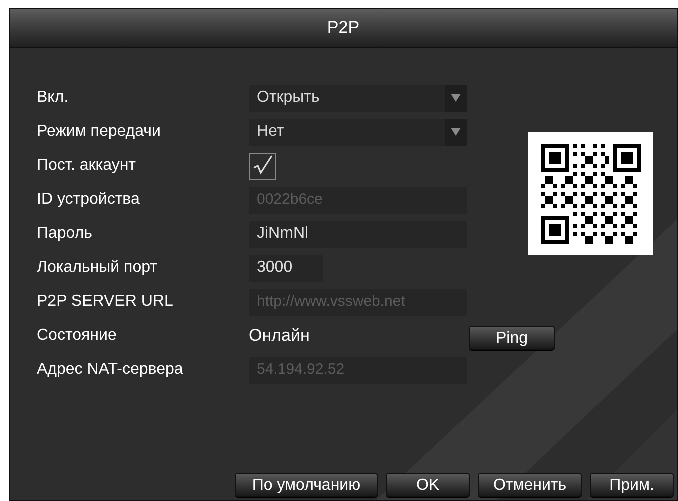  I want to click on field-label: Состояние, so click(77, 336).